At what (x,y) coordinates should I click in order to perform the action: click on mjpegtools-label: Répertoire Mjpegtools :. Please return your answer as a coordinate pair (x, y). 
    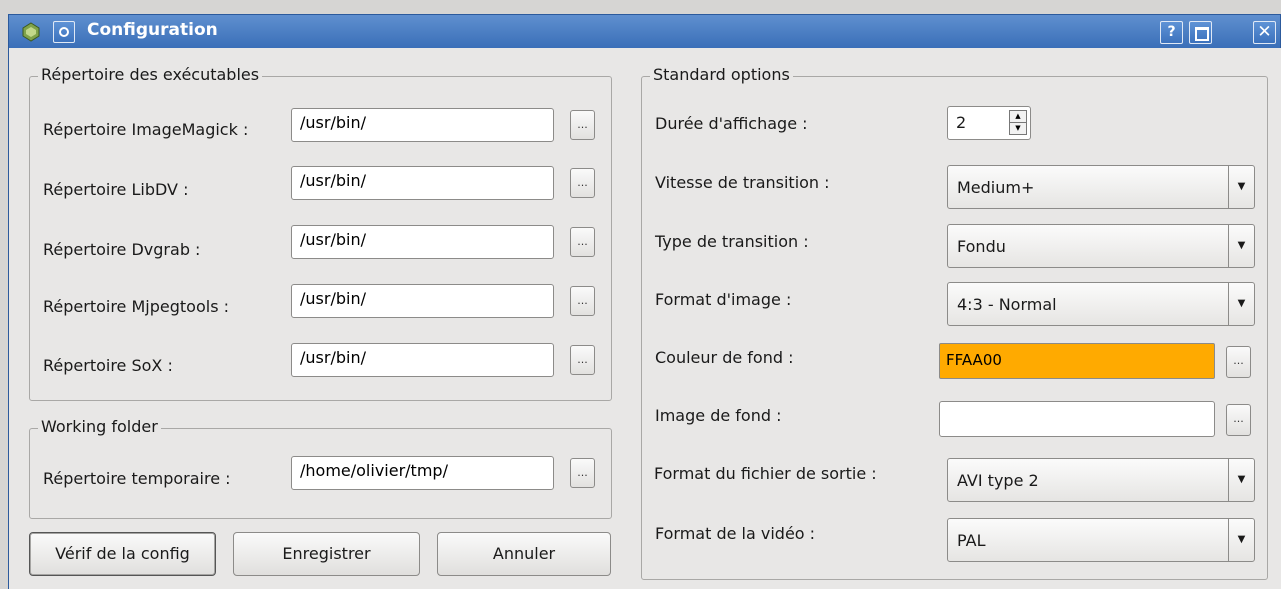
    Looking at the image, I should click on (136, 306).